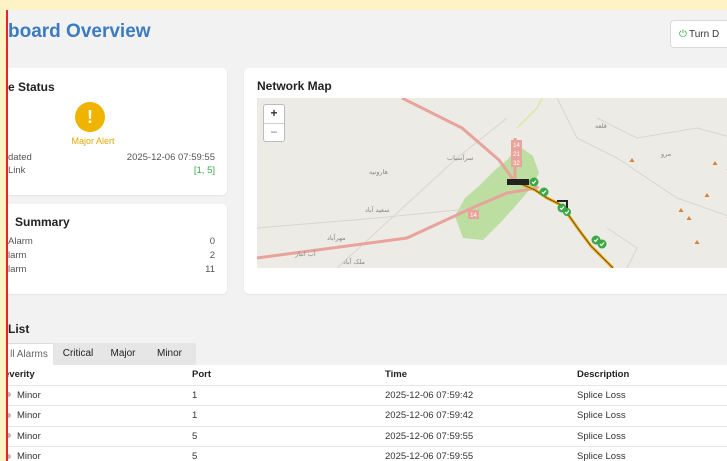 The height and width of the screenshot is (461, 727). Describe the element at coordinates (17, 255) in the screenshot. I see `summary-label-major: larm` at that location.